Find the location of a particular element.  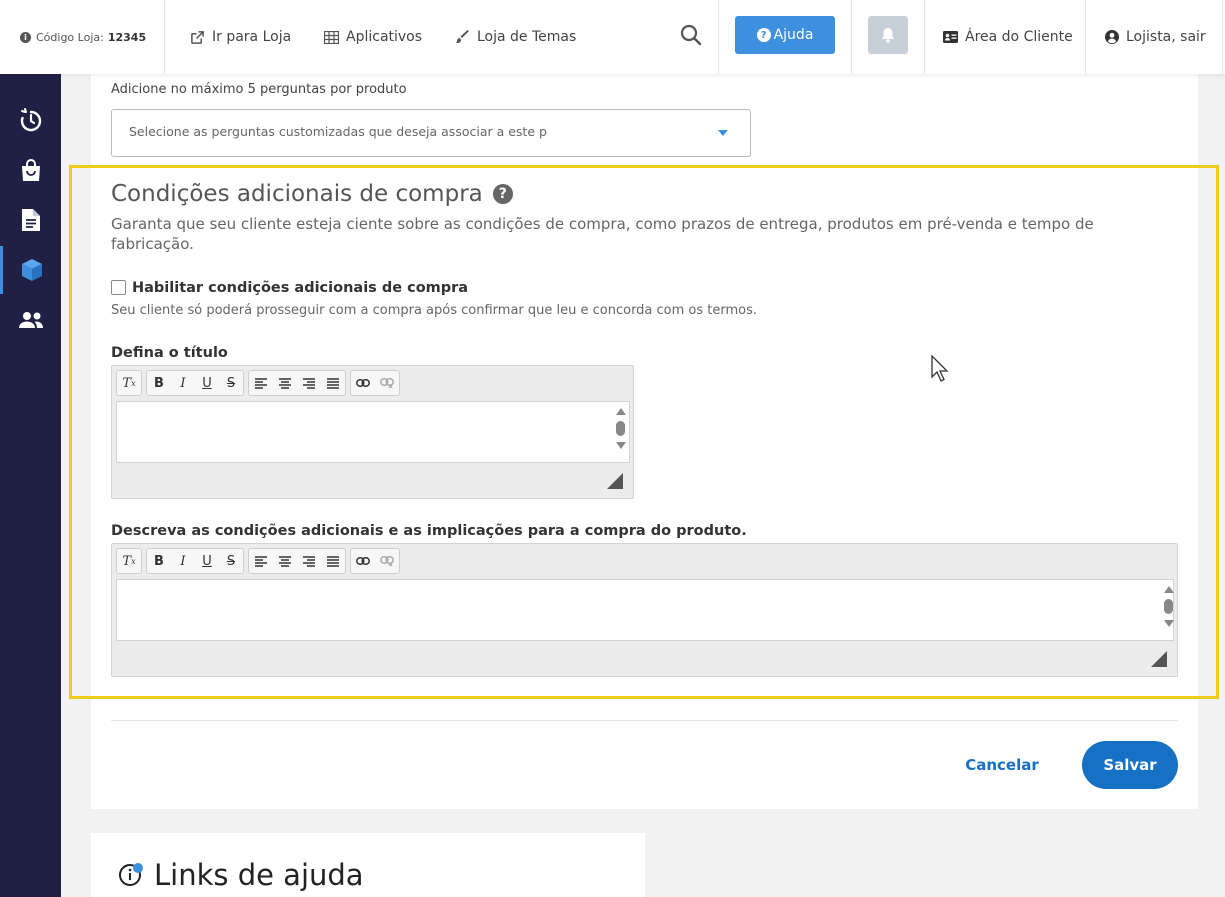

help-circle-icon: ? is located at coordinates (502, 194).